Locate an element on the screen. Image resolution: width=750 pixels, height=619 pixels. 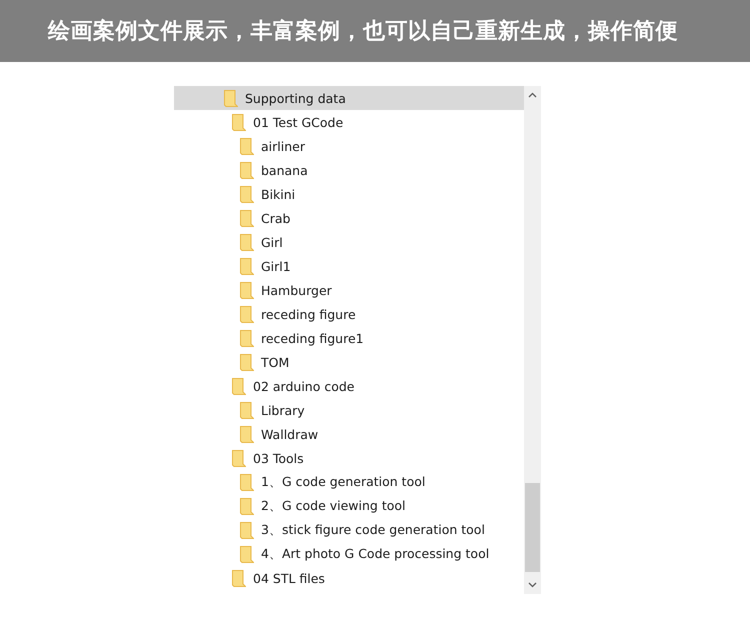
tree-item: Crab is located at coordinates (349, 218).